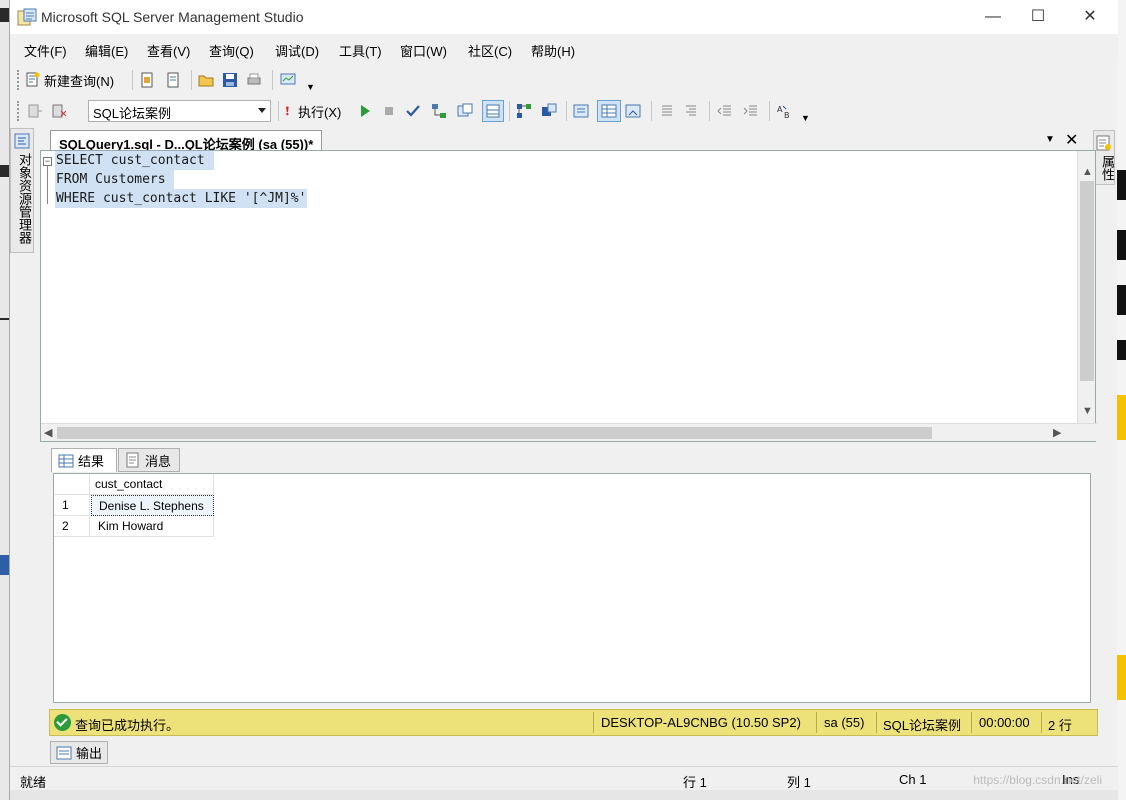 The height and width of the screenshot is (800, 1126). What do you see at coordinates (1050, 139) in the screenshot?
I see `tab-list-dropdown-icon: ▼` at bounding box center [1050, 139].